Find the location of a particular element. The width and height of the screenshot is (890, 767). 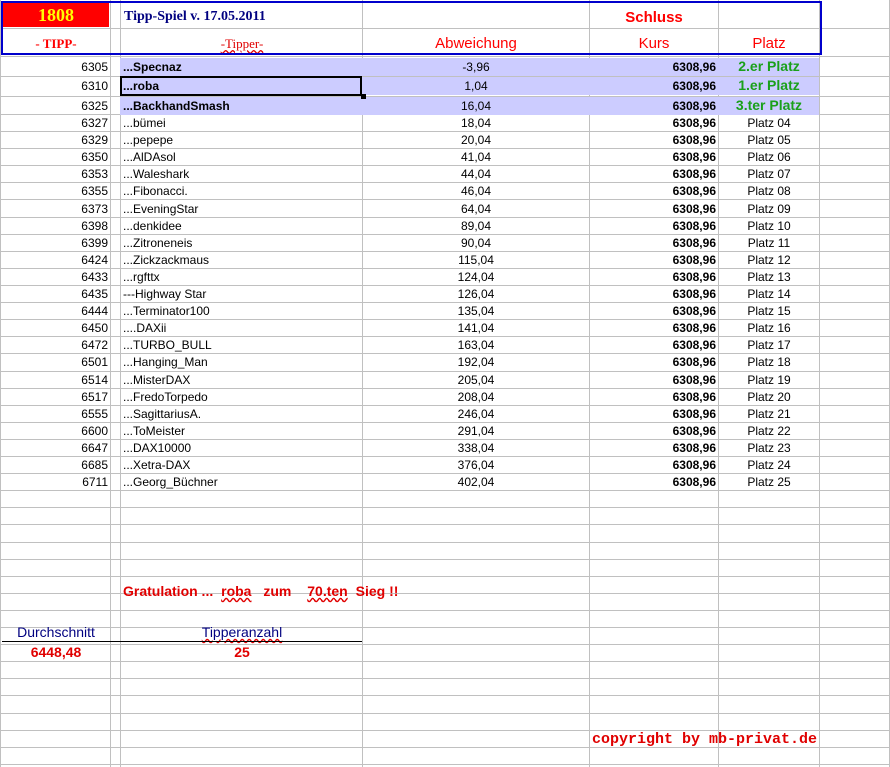

cell-platz: Platz 18 is located at coordinates (769, 362).